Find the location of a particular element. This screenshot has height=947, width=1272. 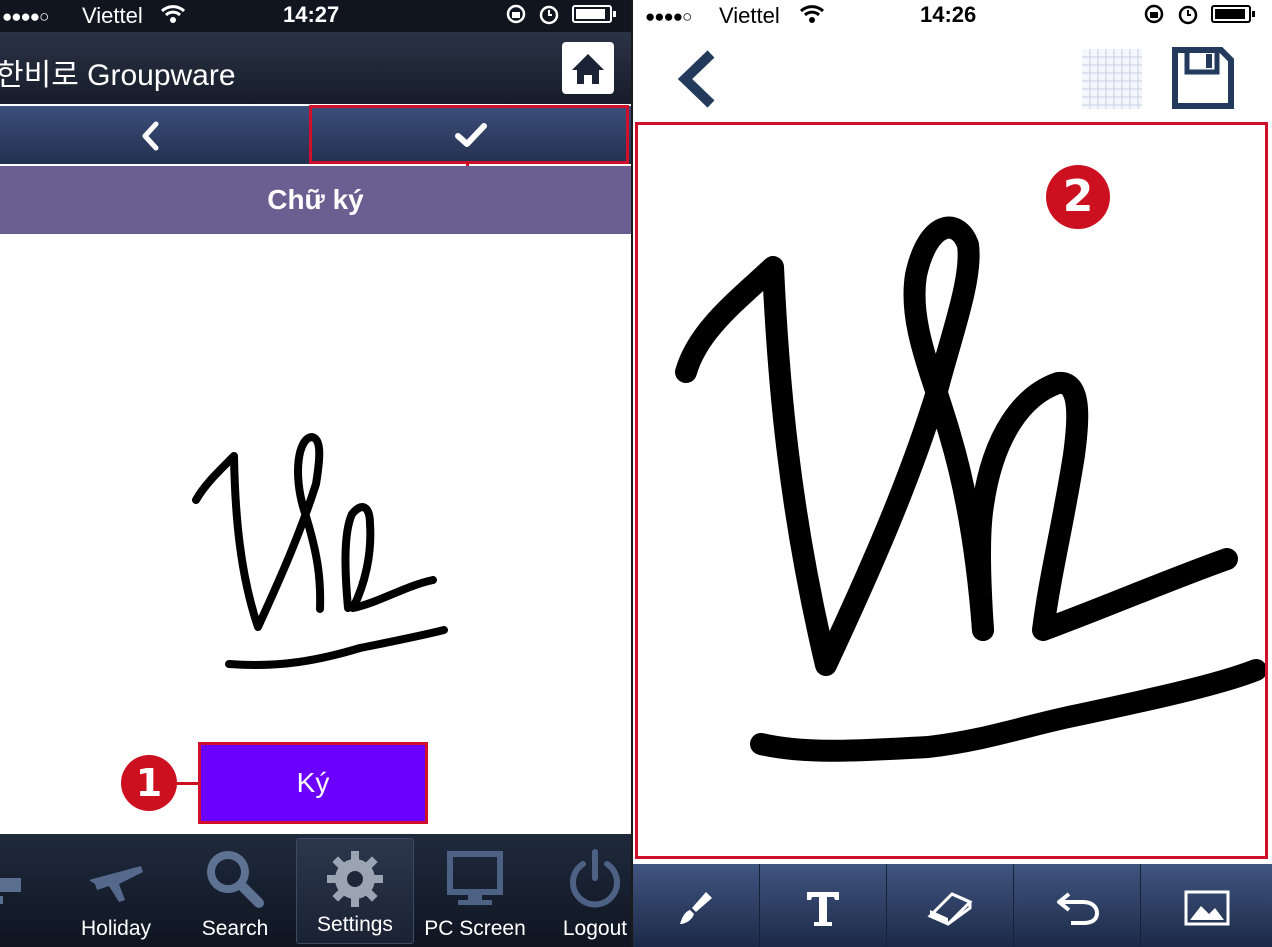

status-bar: ●●●●○ Viettel 14:26 is located at coordinates (952, 16).